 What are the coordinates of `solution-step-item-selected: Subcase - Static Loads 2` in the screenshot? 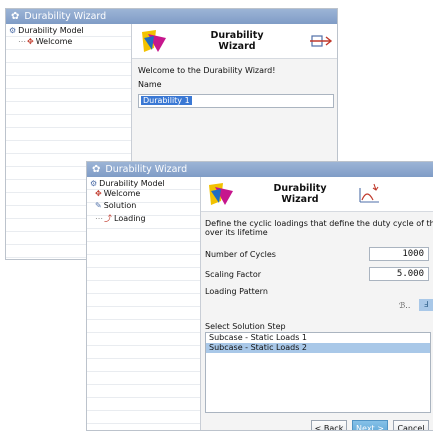 It's located at (318, 348).